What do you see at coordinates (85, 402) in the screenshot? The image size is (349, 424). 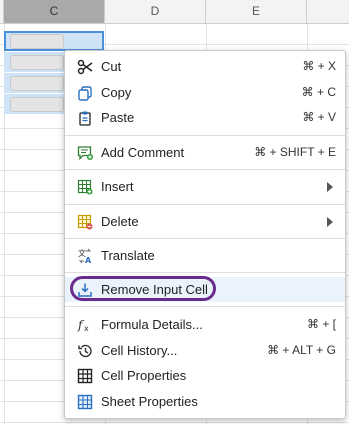 I see `sheet-grid-icon` at bounding box center [85, 402].